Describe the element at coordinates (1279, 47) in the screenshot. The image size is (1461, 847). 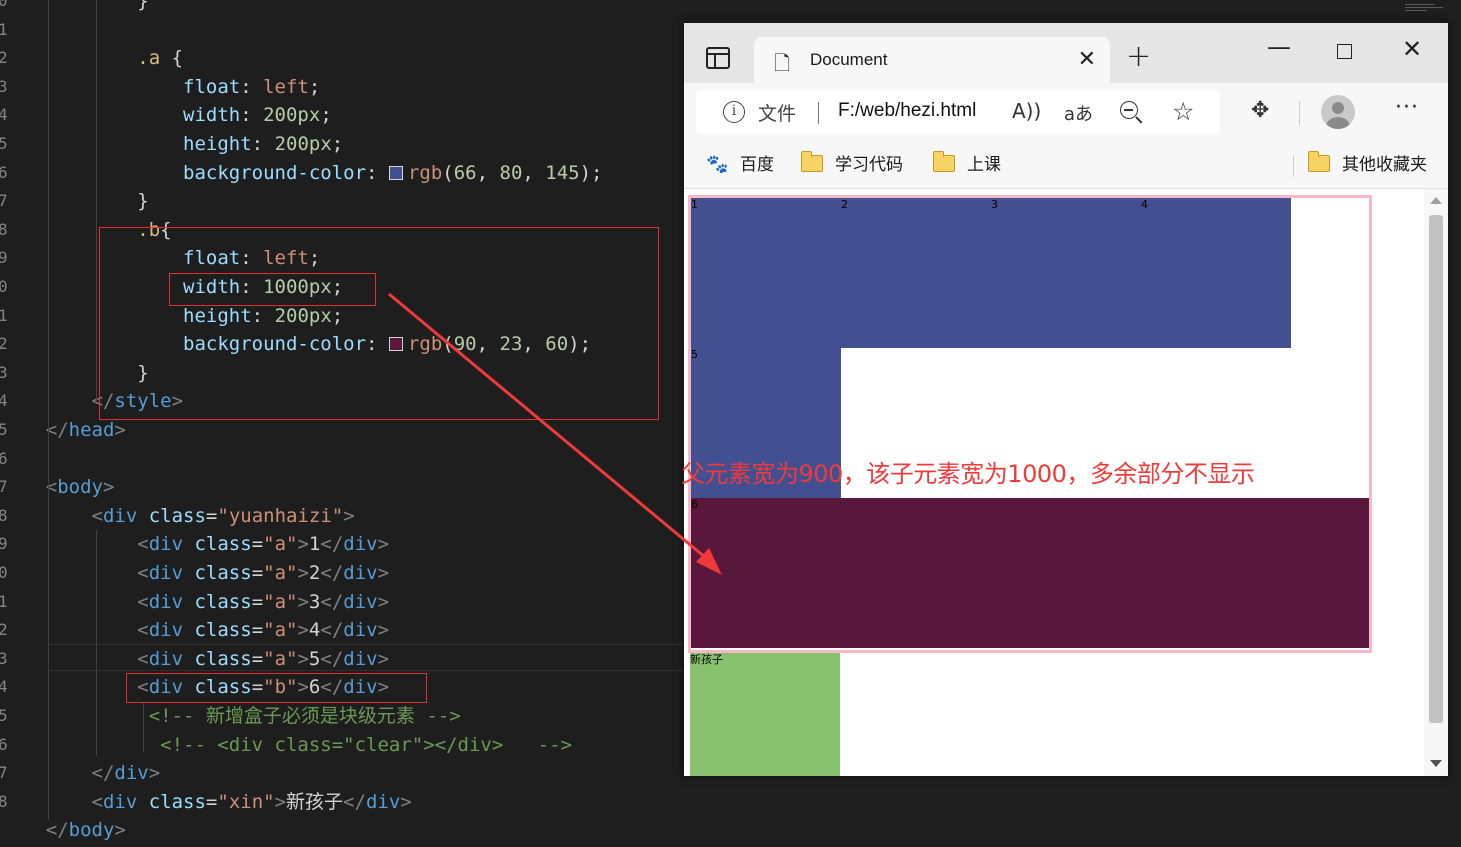
I see `minimize-icon: —` at that location.